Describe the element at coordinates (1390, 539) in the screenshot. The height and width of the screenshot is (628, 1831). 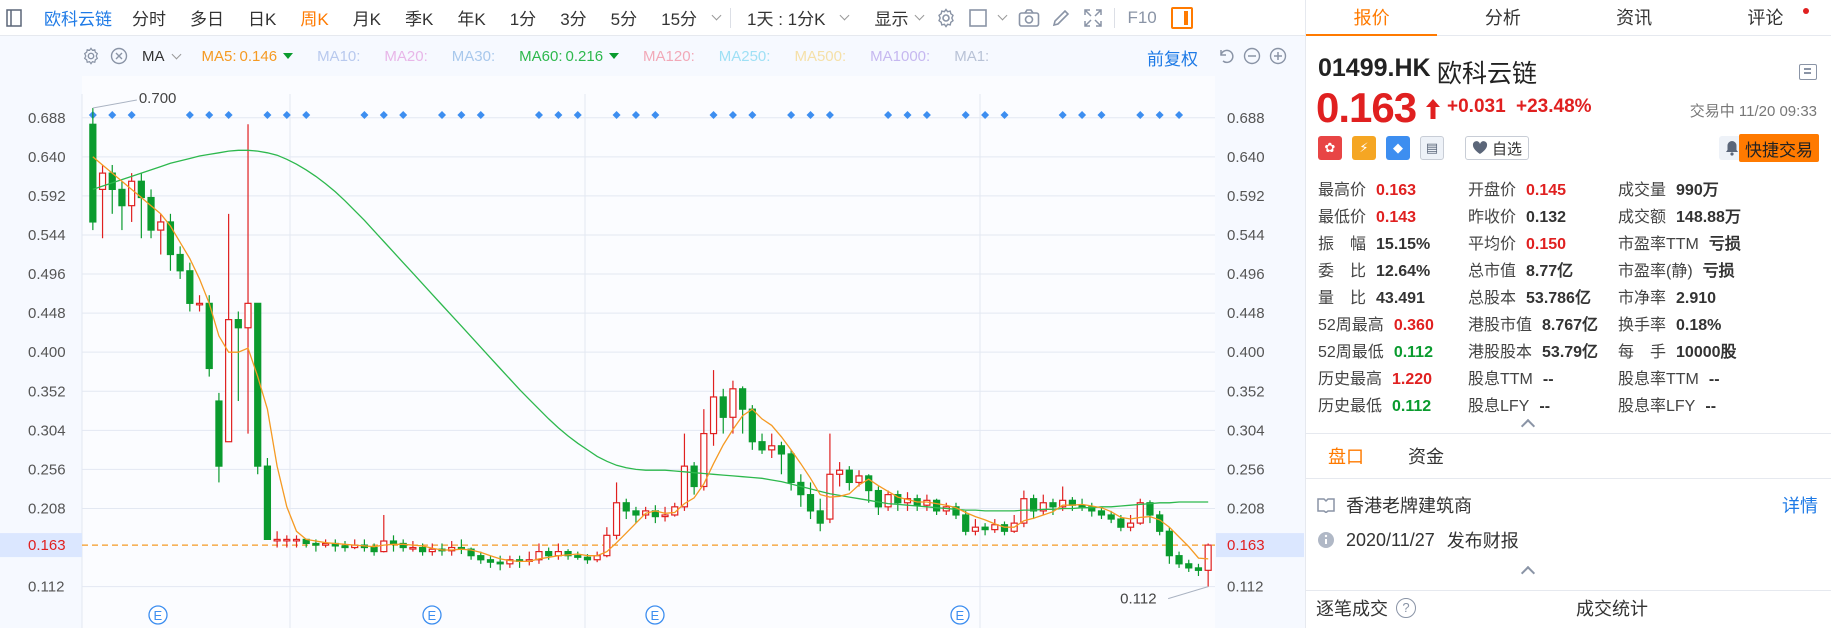
I see `report-date: 2020/11/27` at that location.